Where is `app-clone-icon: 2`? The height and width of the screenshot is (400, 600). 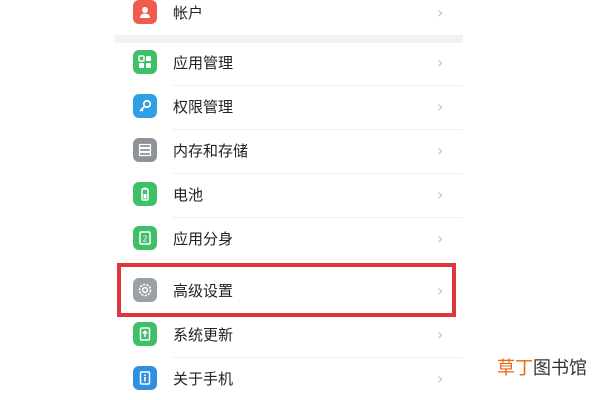
app-clone-icon: 2 is located at coordinates (145, 238).